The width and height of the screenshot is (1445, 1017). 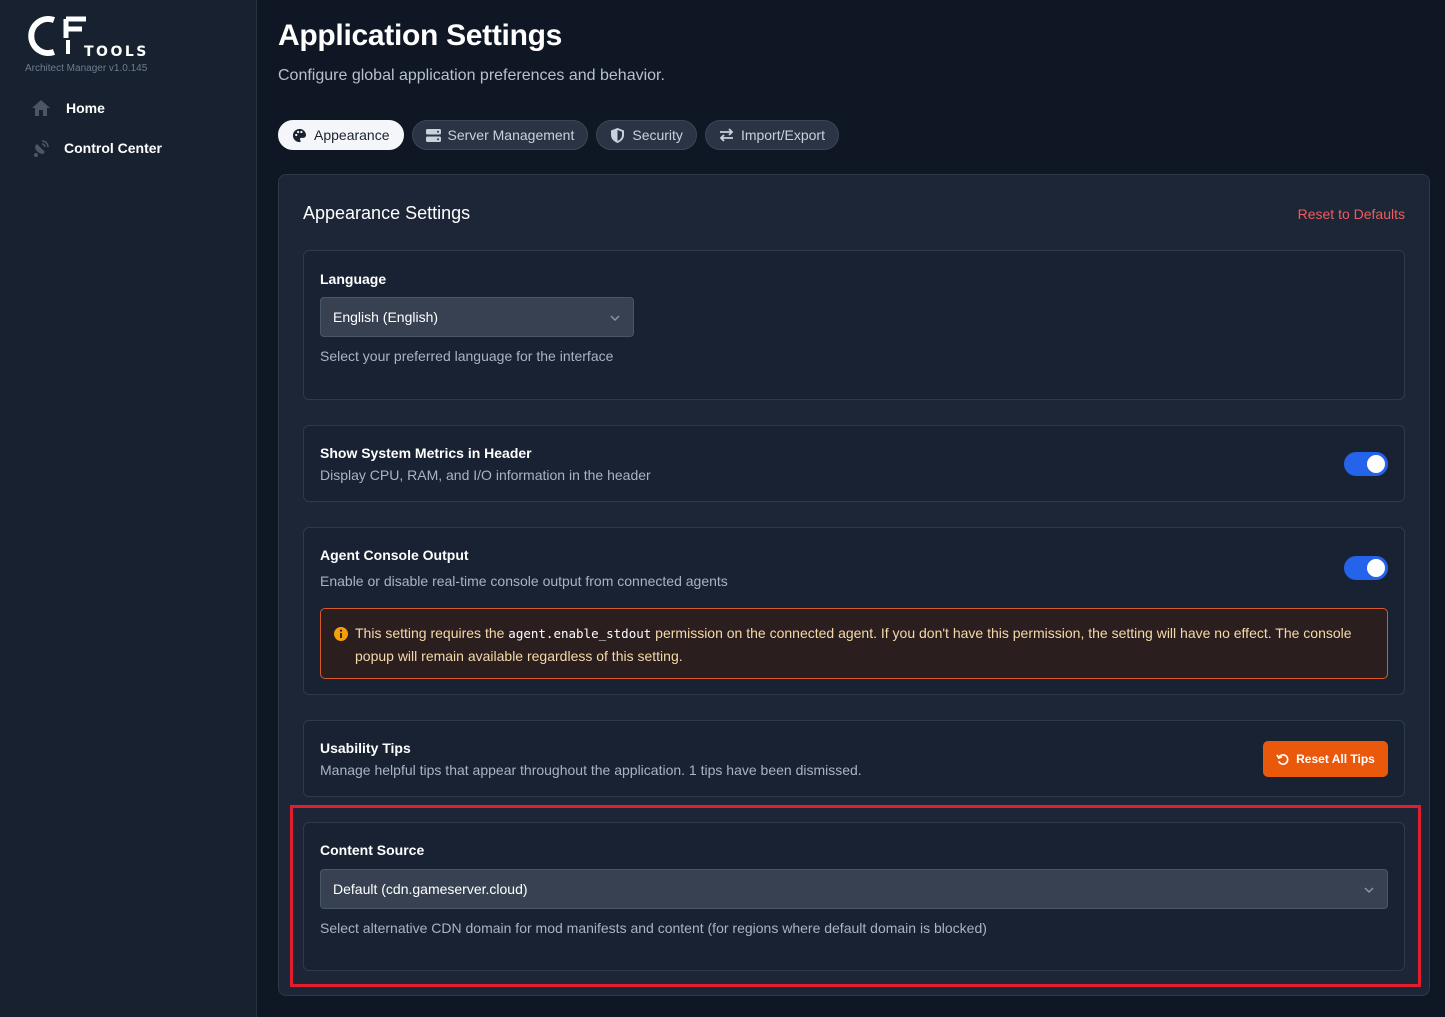 What do you see at coordinates (657, 135) in the screenshot?
I see `tab-label: Security` at bounding box center [657, 135].